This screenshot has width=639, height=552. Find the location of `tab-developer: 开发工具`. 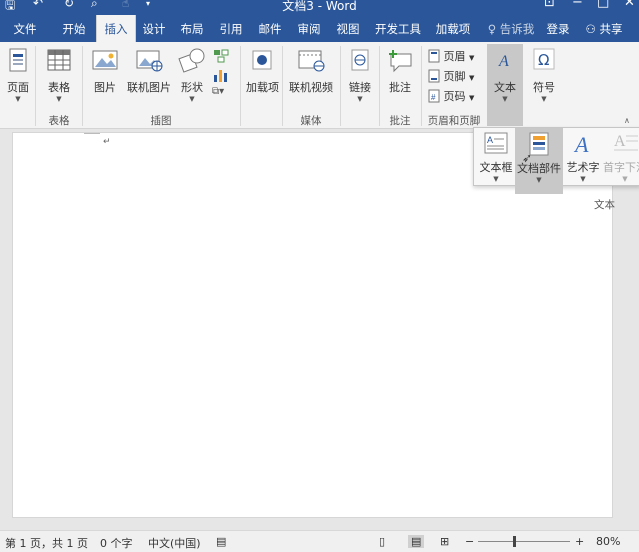

tab-developer: 开发工具 is located at coordinates (398, 28).